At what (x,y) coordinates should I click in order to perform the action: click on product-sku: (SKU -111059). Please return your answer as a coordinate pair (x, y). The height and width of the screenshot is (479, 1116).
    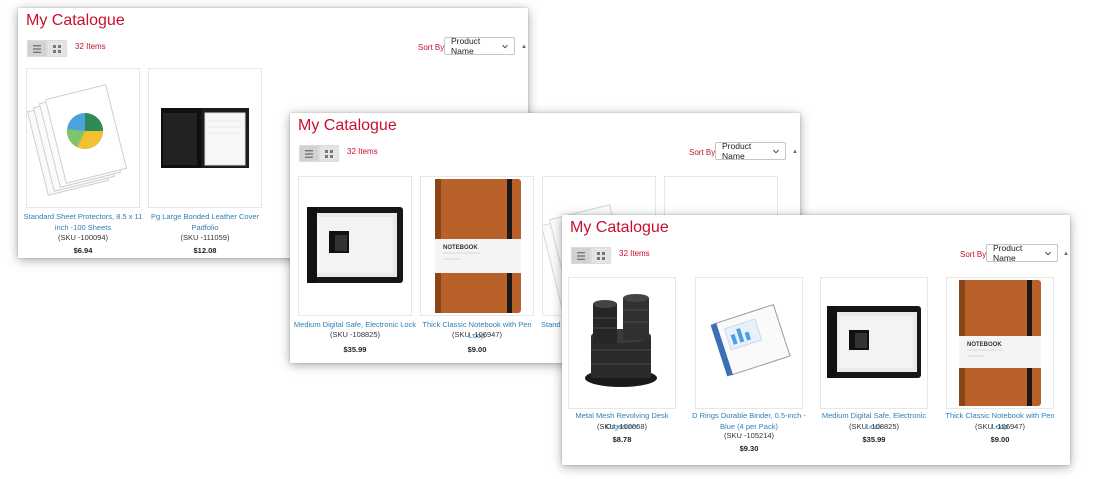
    Looking at the image, I should click on (205, 237).